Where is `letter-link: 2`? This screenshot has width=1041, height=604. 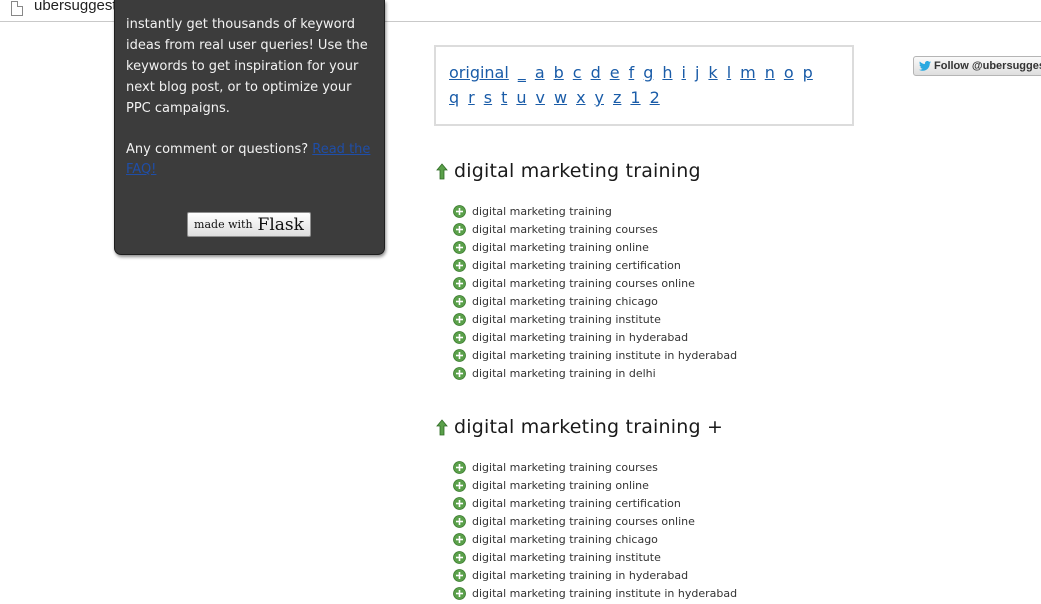 letter-link: 2 is located at coordinates (655, 97).